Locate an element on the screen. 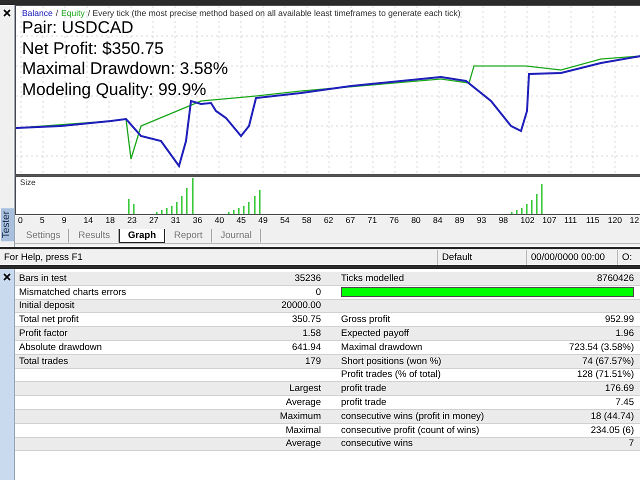 The image size is (640, 480). status-bar-text: 00/00/0000 00:00 is located at coordinates (571, 257).